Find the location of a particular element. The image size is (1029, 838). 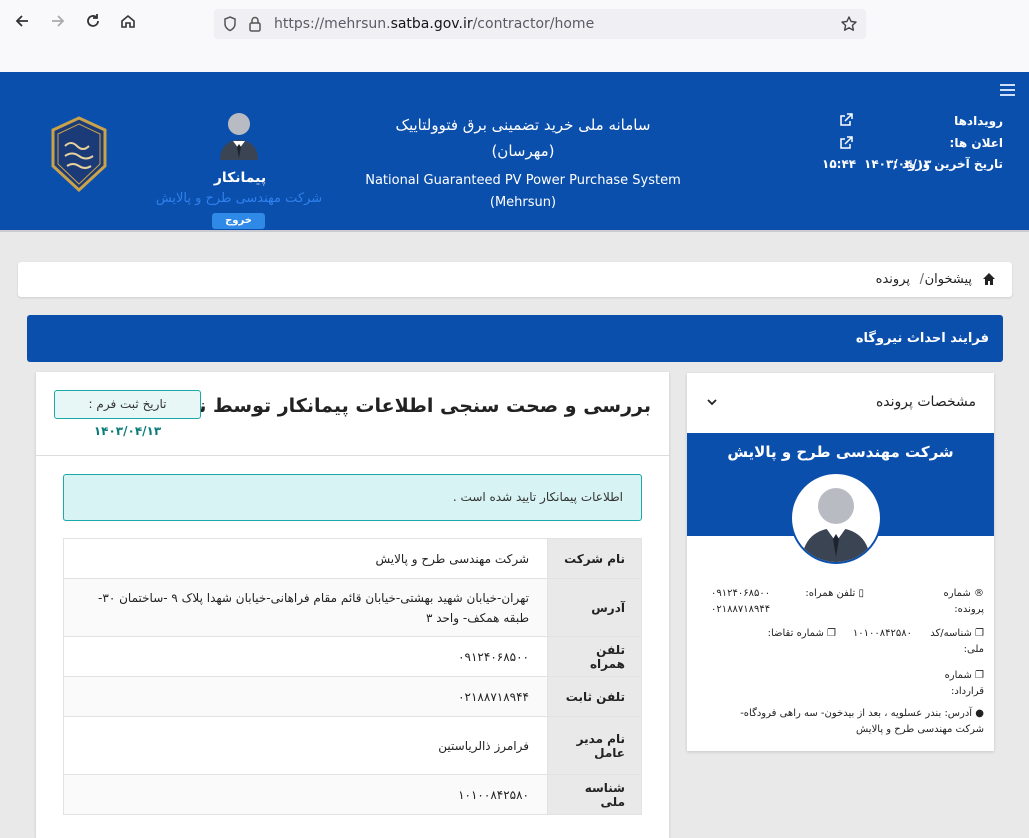

breadcrumb-home: پیشخوان is located at coordinates (948, 279).